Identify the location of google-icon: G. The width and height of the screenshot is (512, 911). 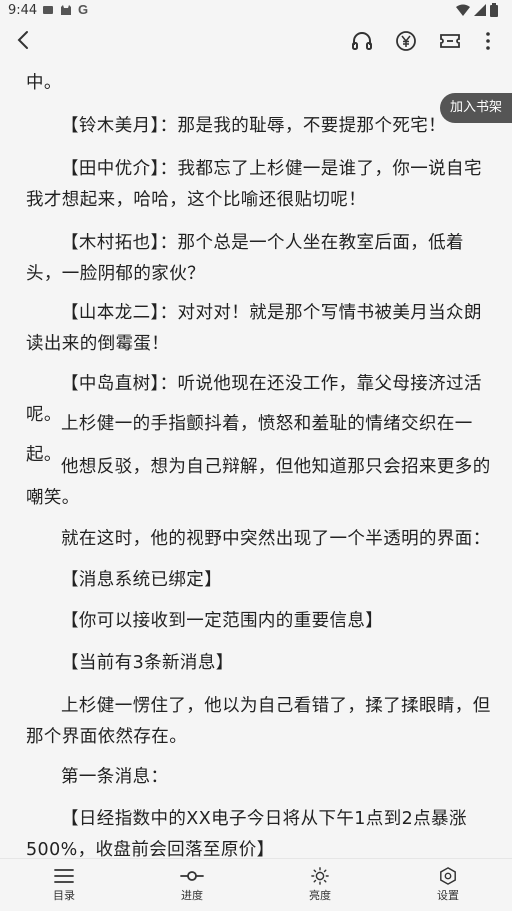
(83, 9).